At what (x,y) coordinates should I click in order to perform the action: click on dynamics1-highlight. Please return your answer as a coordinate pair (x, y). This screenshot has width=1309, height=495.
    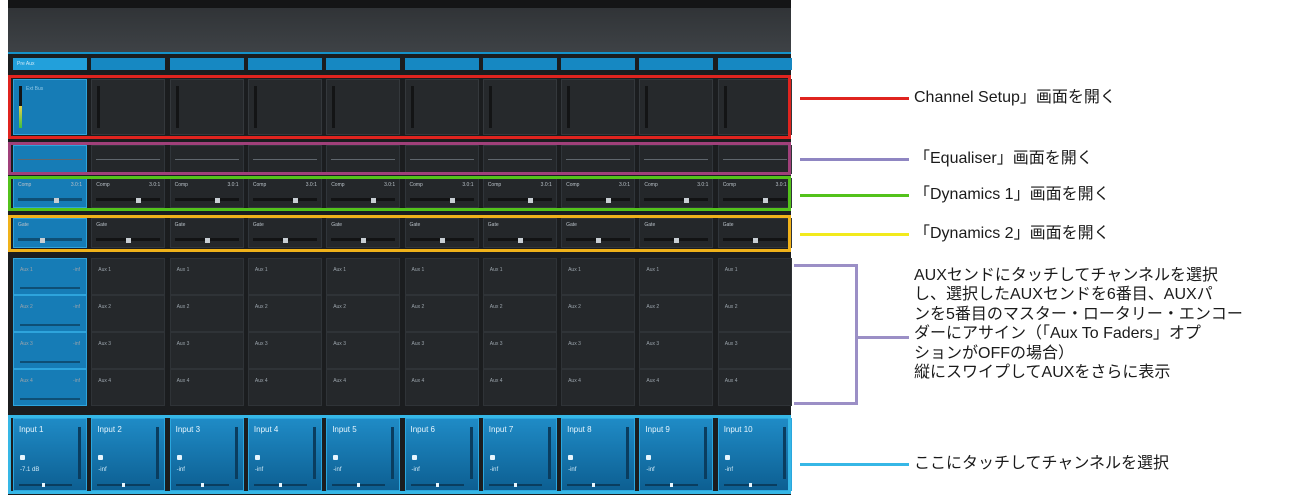
    Looking at the image, I should click on (399, 193).